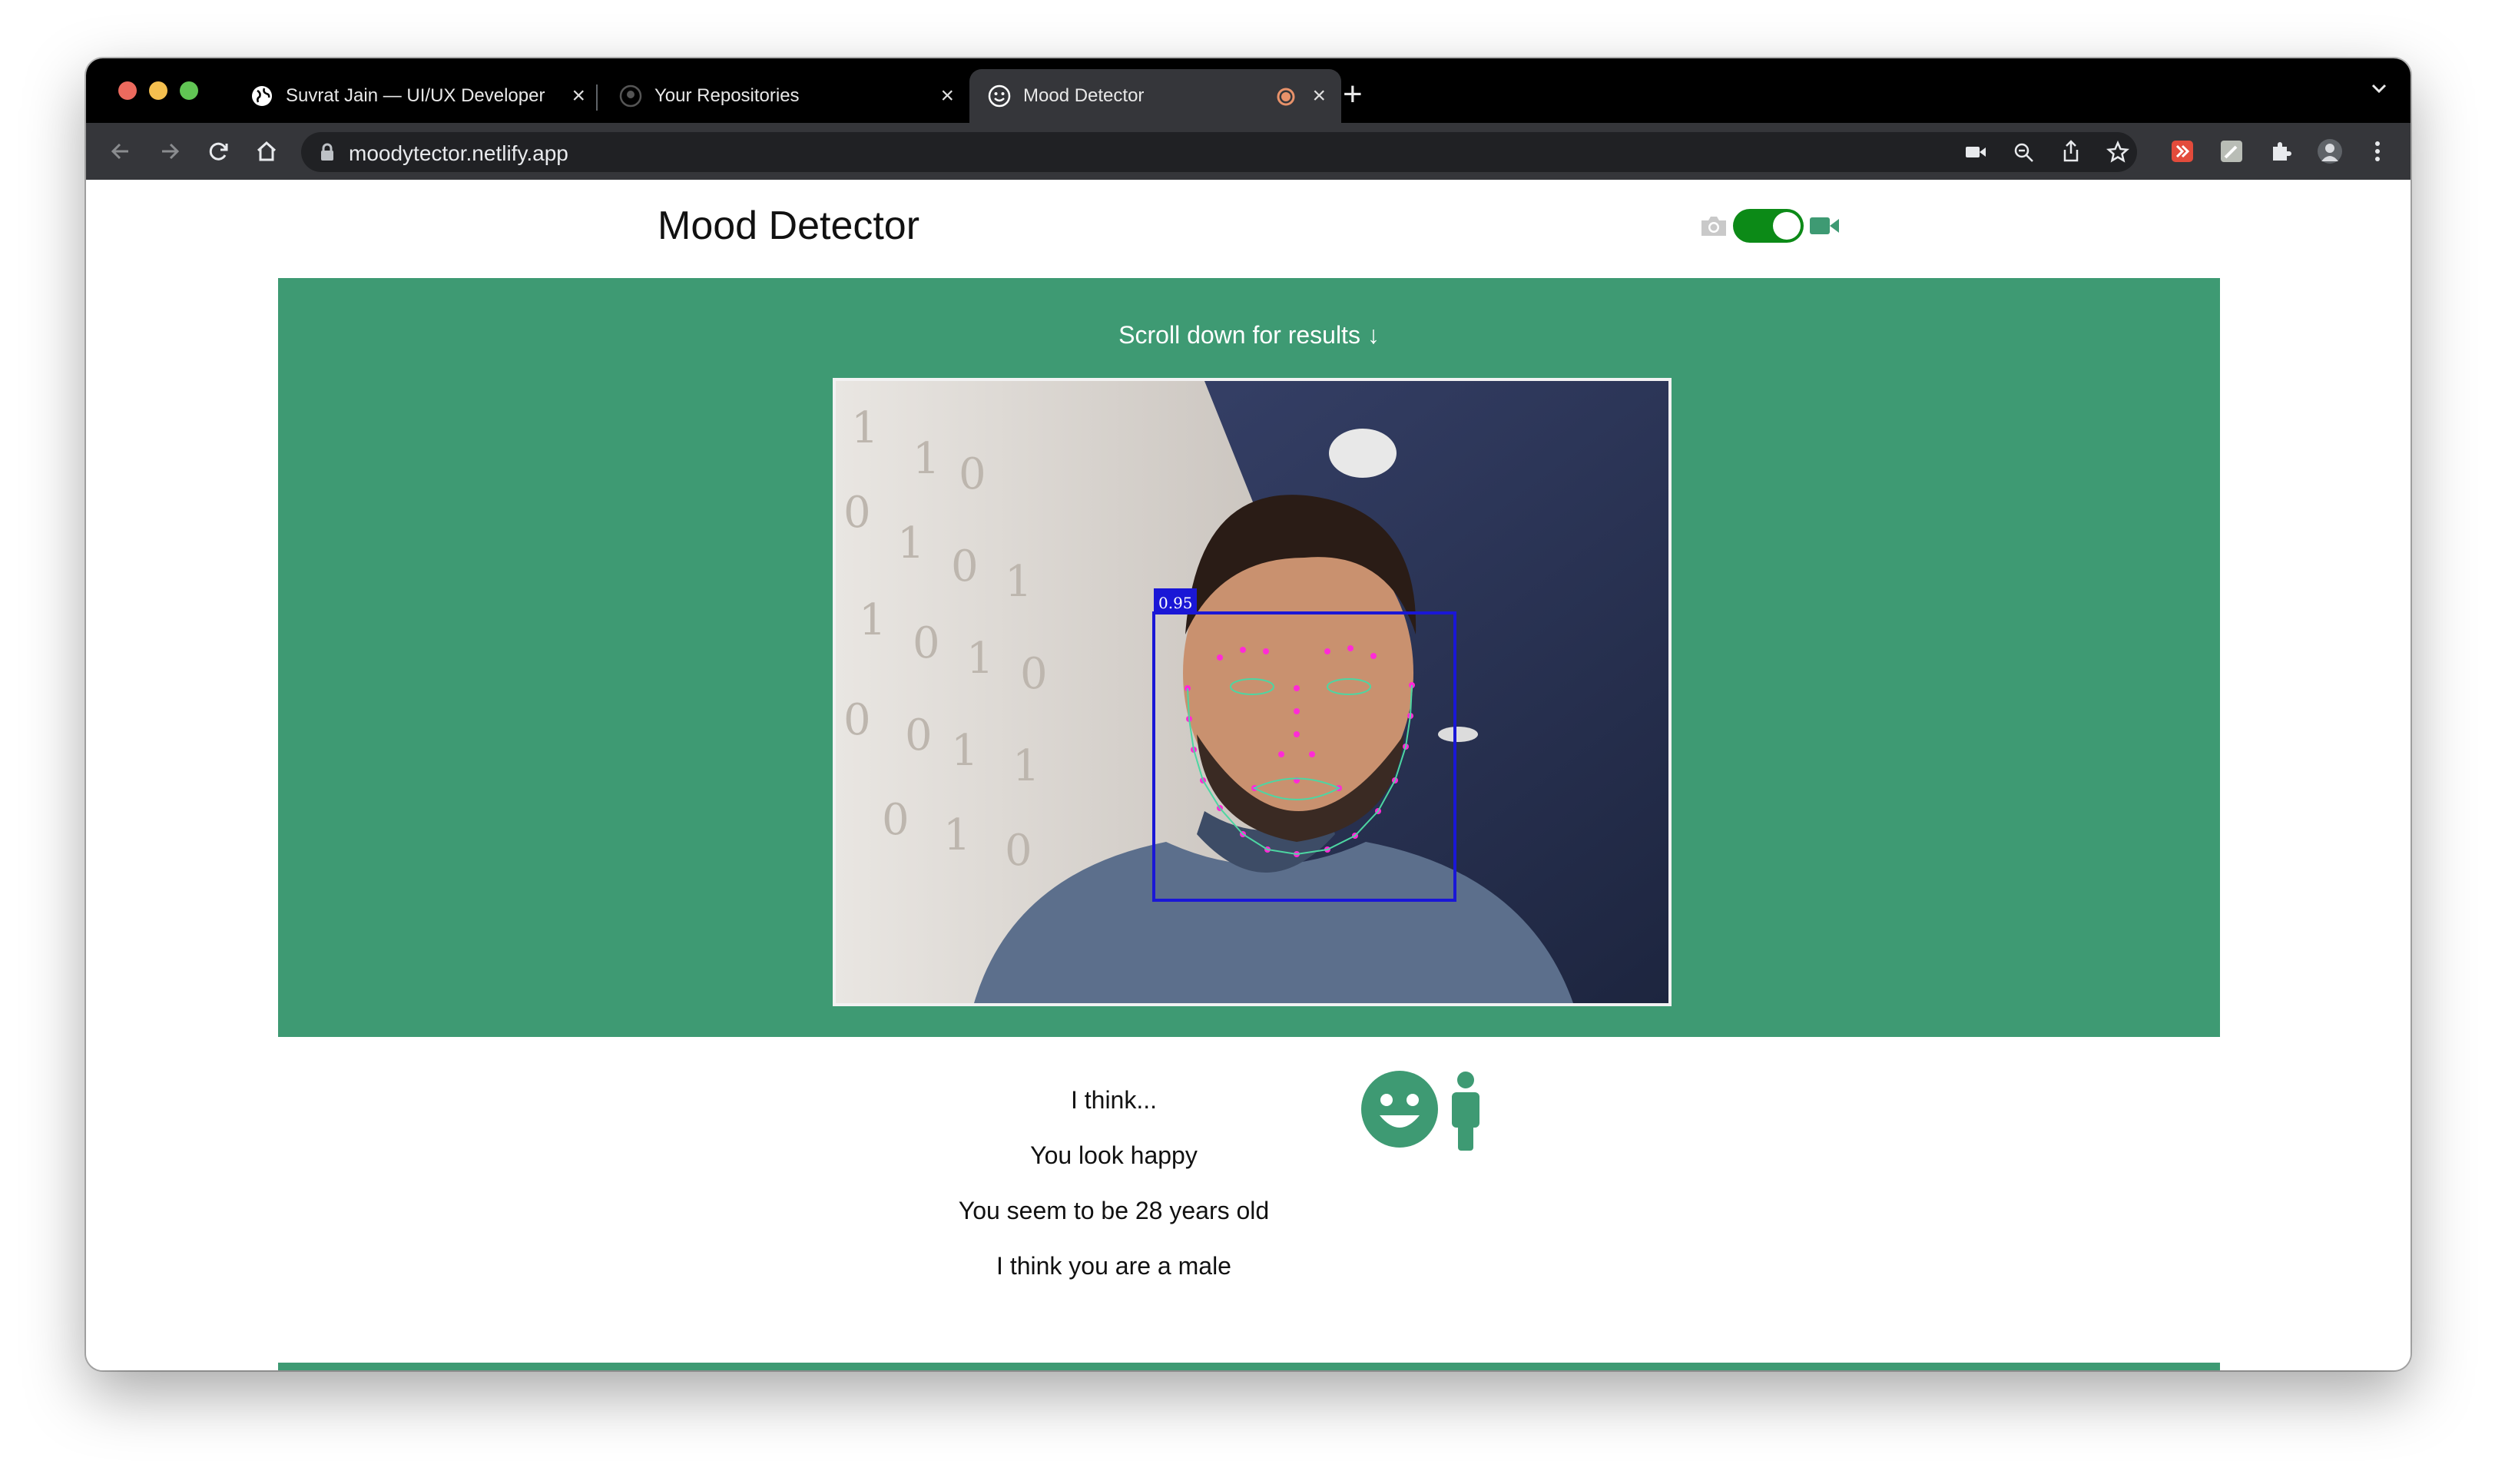 This screenshot has height=1484, width=2495. What do you see at coordinates (1219, 152) in the screenshot?
I see `address-bar: moodytector.netlify.app` at bounding box center [1219, 152].